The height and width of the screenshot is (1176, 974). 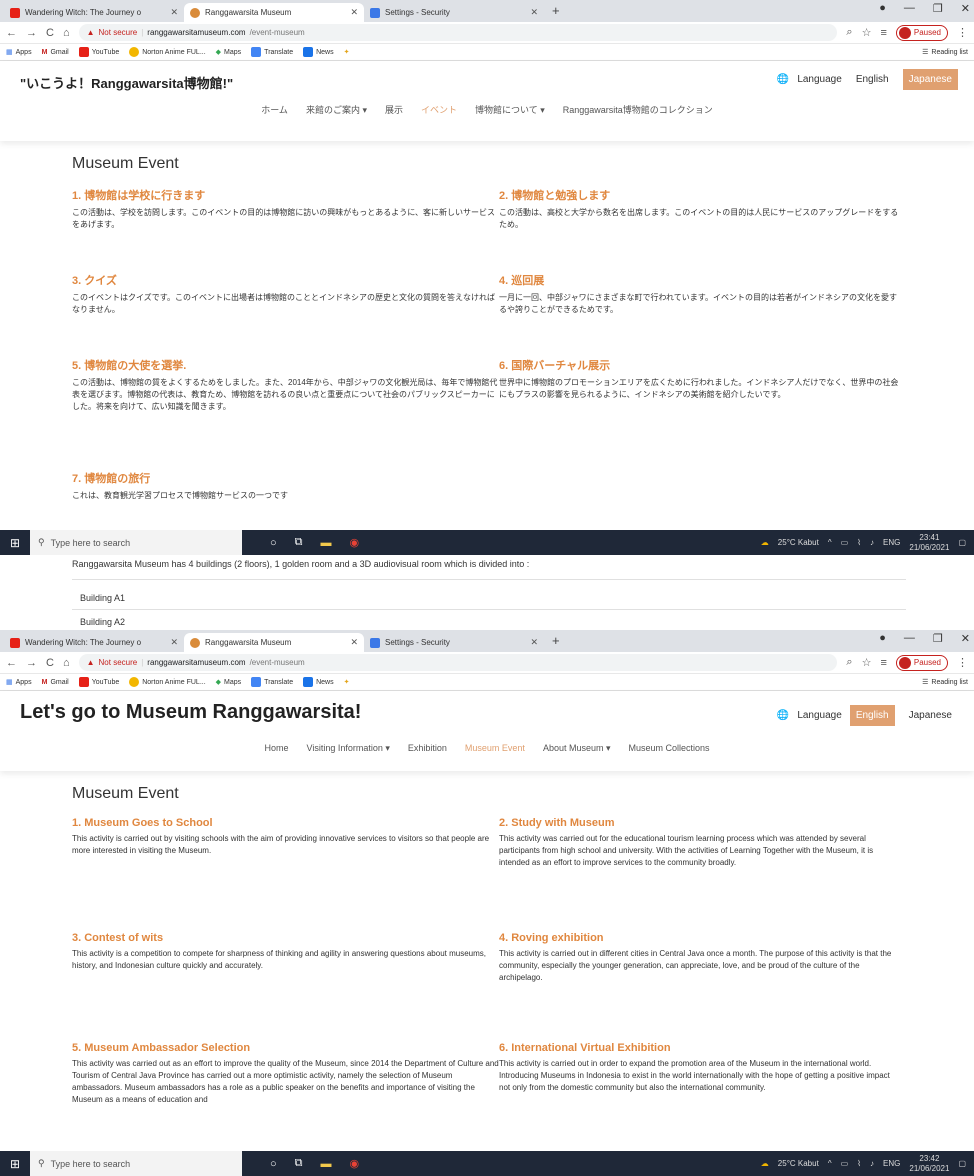 I want to click on nav-exhibition: Exhibition, so click(x=427, y=748).